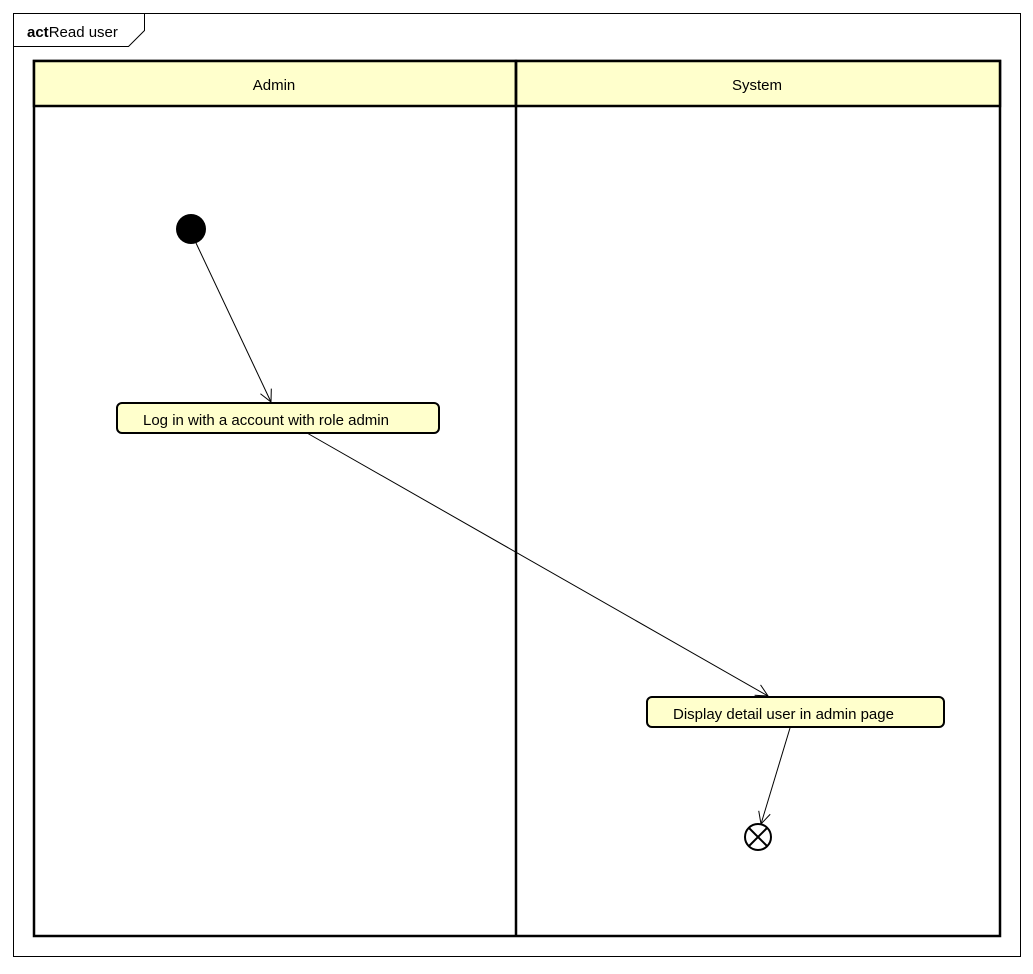 This screenshot has height=974, width=1033. Describe the element at coordinates (783, 714) in the screenshot. I see `action-display-label: Display detail user in admin page` at that location.